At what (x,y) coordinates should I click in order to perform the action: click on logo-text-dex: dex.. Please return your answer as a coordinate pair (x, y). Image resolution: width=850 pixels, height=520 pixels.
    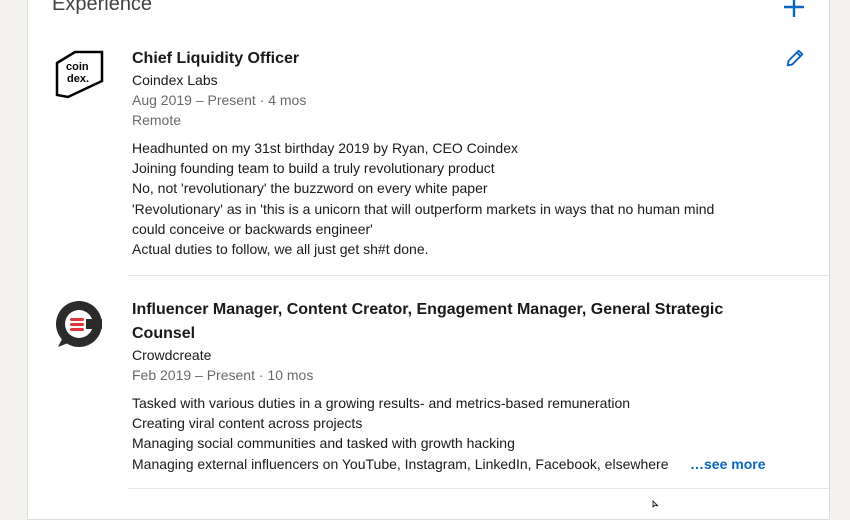
    Looking at the image, I should click on (78, 79).